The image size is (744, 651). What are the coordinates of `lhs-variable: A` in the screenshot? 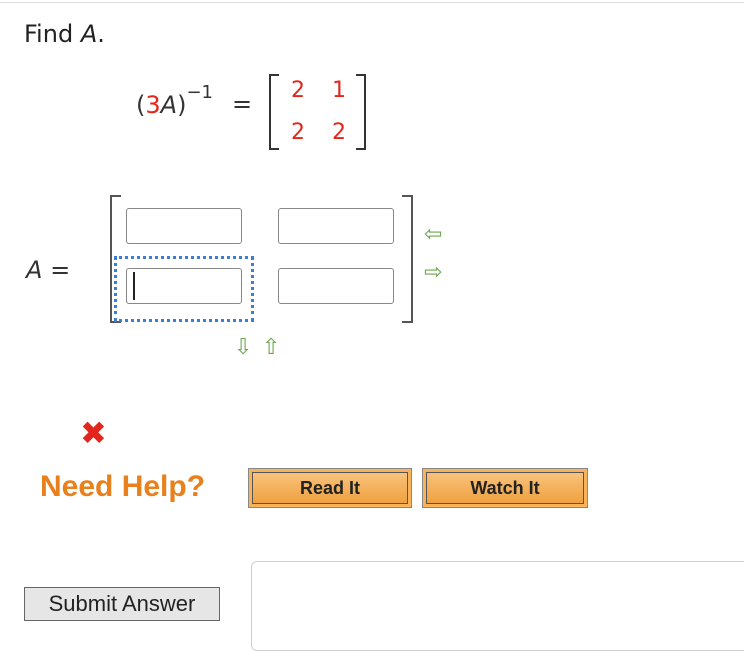 It's located at (169, 105).